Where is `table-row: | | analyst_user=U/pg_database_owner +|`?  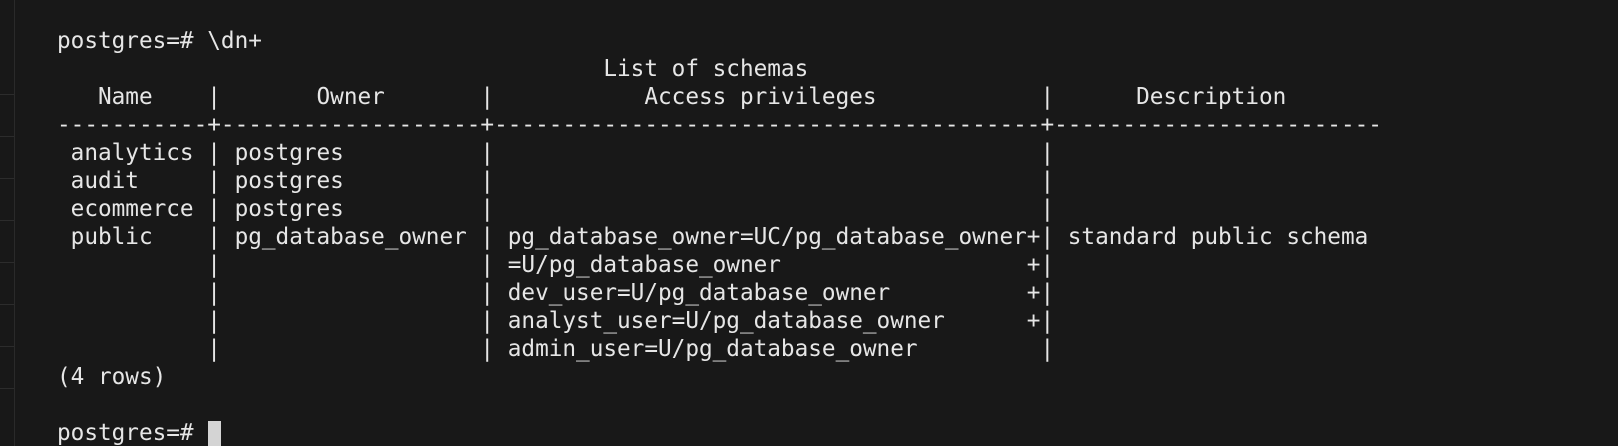 table-row: | | analyst_user=U/pg_database_owner +| is located at coordinates (562, 321).